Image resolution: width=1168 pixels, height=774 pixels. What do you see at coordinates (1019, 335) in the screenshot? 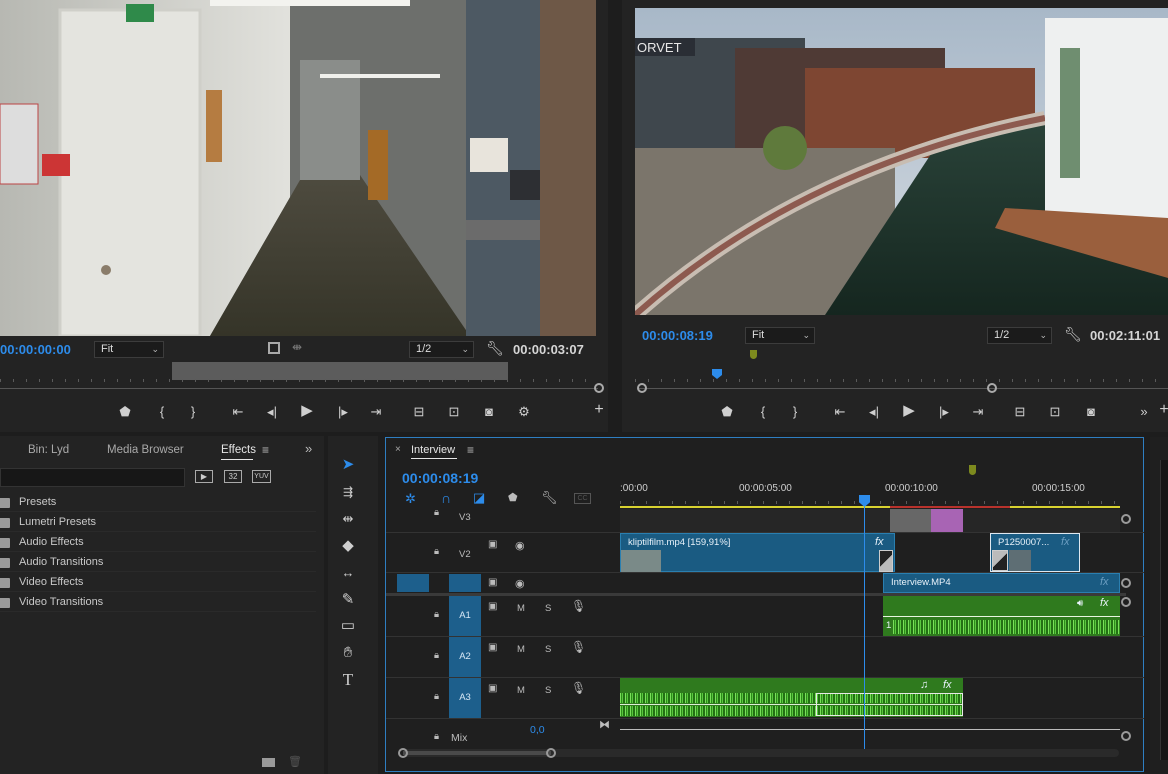
I see `program-resolution-dropdown: 1/2 ⌄` at bounding box center [1019, 335].